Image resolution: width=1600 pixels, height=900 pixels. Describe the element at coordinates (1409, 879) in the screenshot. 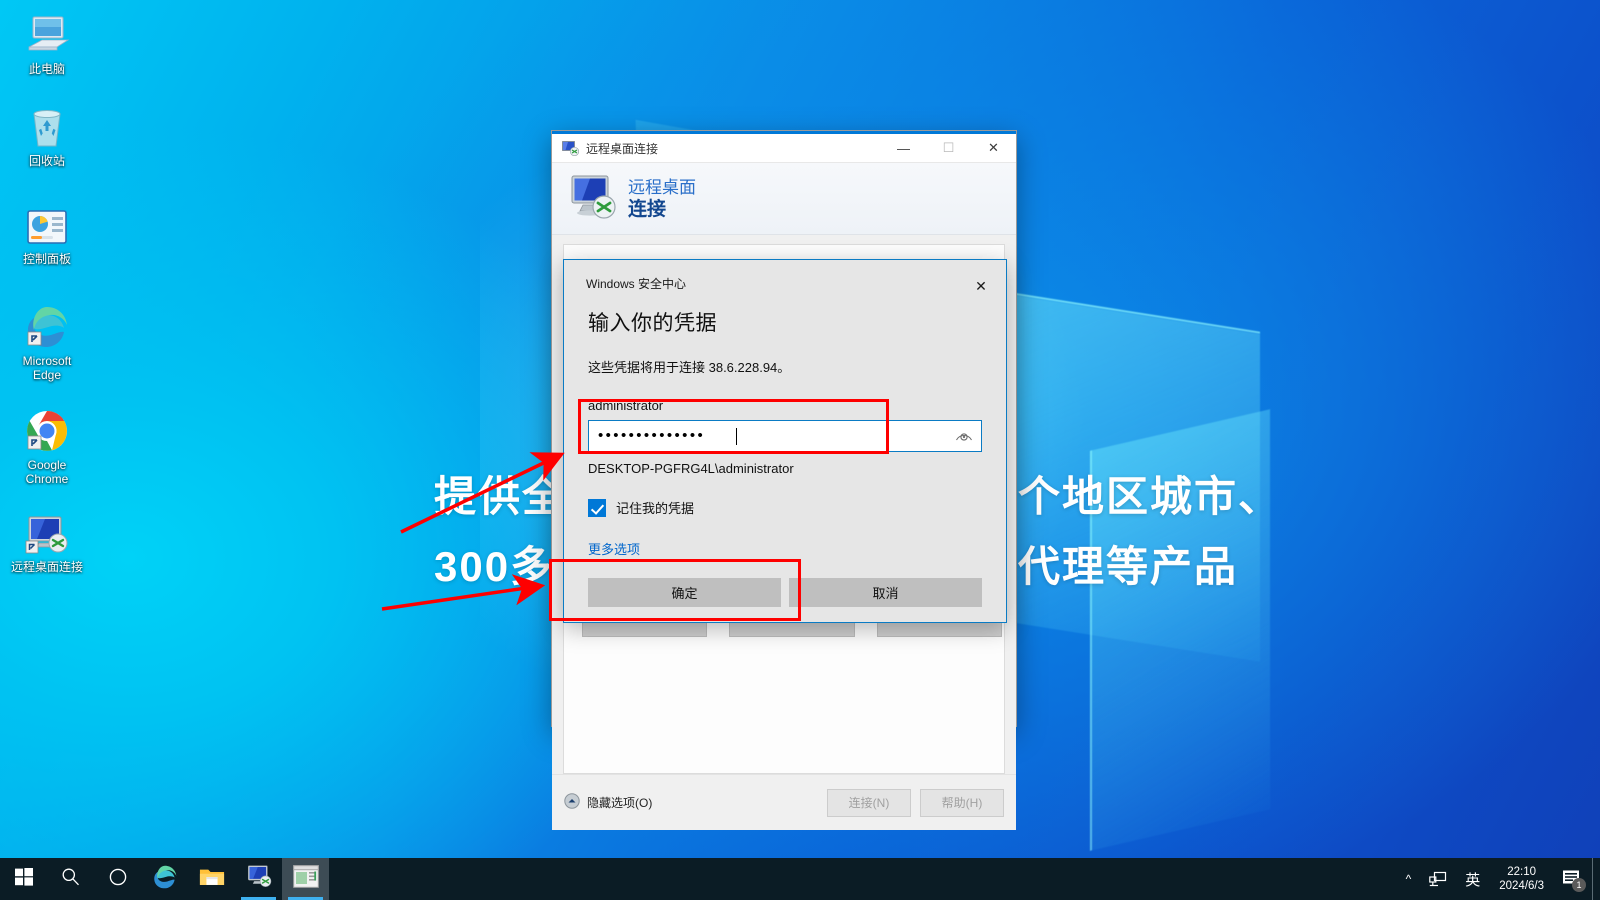

I see `tray-chevron-up-button: ^` at that location.